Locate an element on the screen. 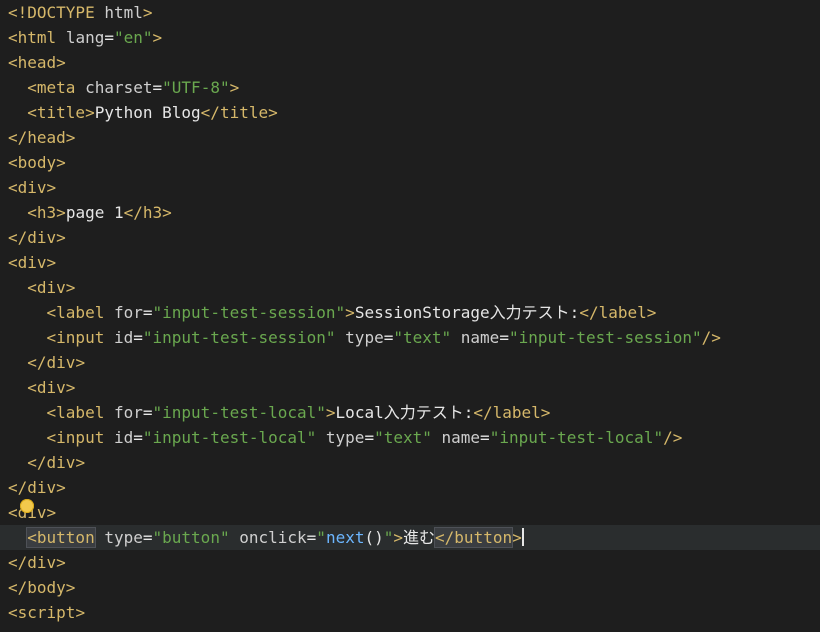 The width and height of the screenshot is (820, 632). code-line-3: <head> is located at coordinates (37, 62).